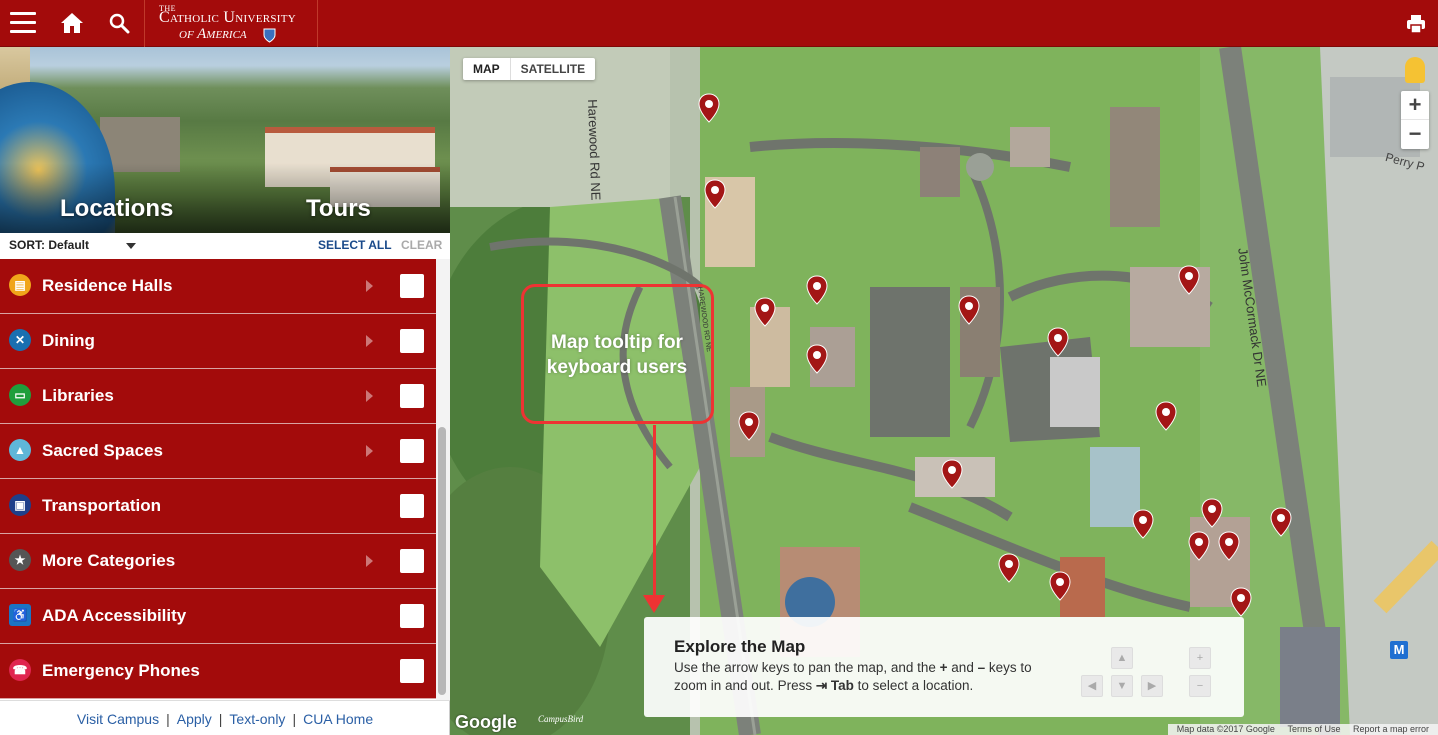  Describe the element at coordinates (1152, 686) in the screenshot. I see `arrow-right-key-icon: ▶` at that location.